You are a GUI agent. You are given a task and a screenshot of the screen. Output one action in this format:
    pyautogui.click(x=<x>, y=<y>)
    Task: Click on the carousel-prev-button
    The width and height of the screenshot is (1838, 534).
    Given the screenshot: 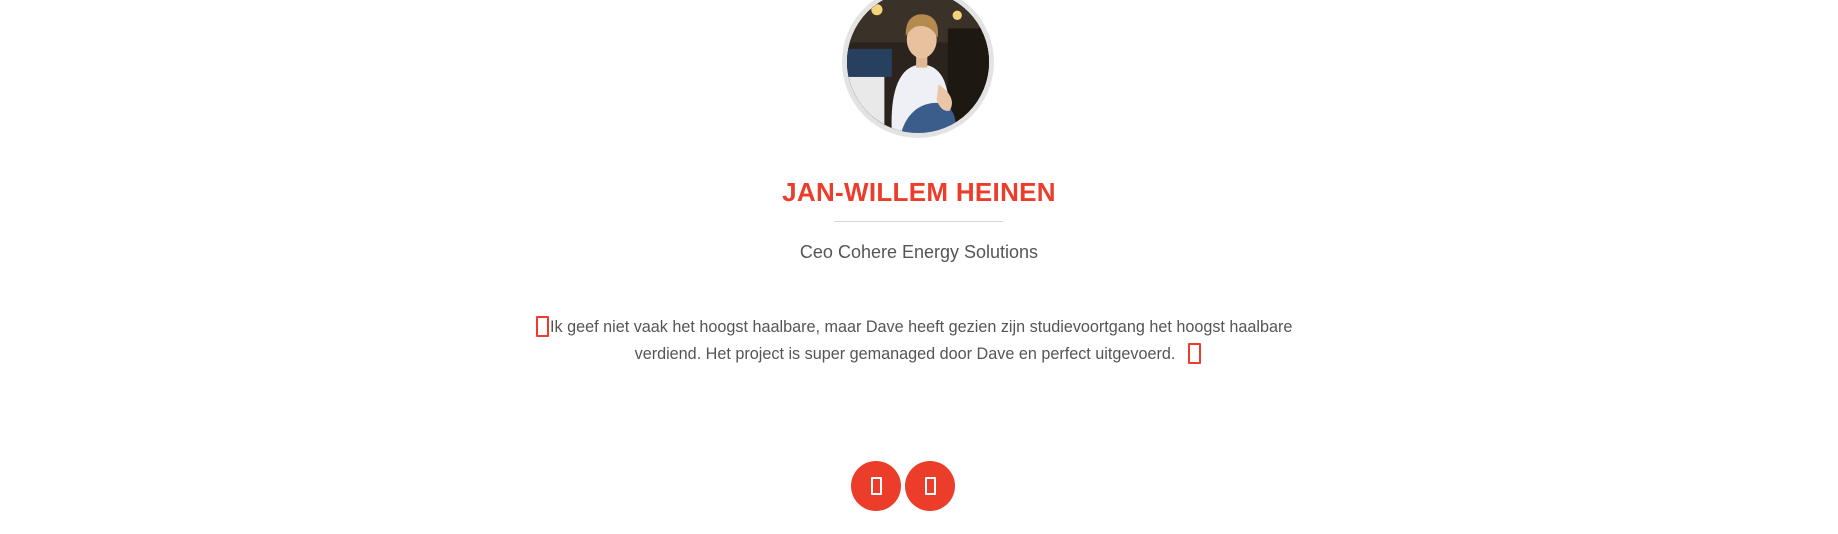 What is the action you would take?
    pyautogui.click(x=876, y=486)
    